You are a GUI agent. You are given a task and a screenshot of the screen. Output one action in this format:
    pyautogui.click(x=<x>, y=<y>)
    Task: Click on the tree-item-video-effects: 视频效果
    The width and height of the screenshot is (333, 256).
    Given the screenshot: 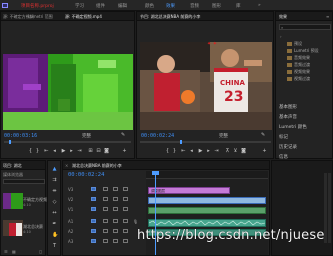 What is the action you would take?
    pyautogui.click(x=298, y=72)
    